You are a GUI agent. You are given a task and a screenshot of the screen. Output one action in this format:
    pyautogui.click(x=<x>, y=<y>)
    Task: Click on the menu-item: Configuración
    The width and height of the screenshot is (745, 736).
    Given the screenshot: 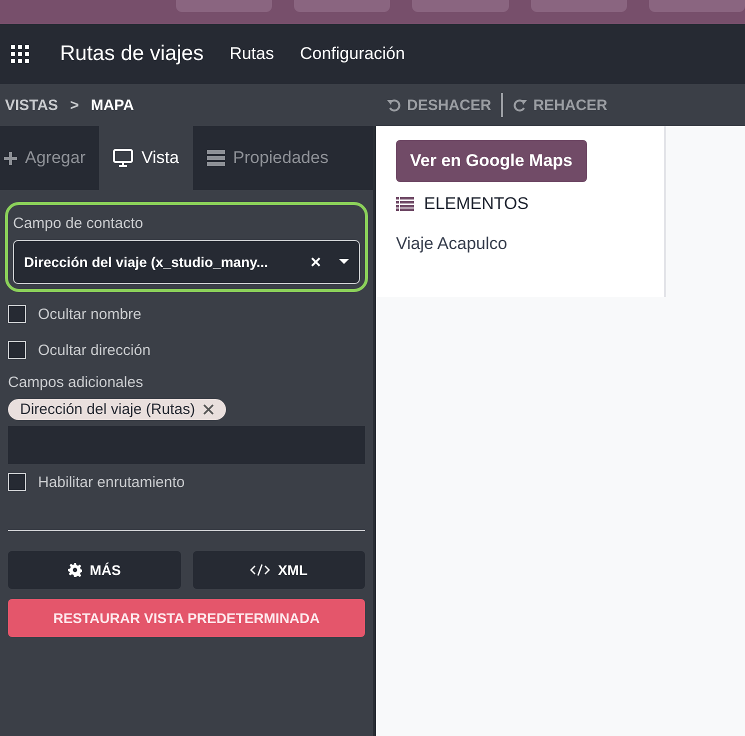 What is the action you would take?
    pyautogui.click(x=352, y=54)
    